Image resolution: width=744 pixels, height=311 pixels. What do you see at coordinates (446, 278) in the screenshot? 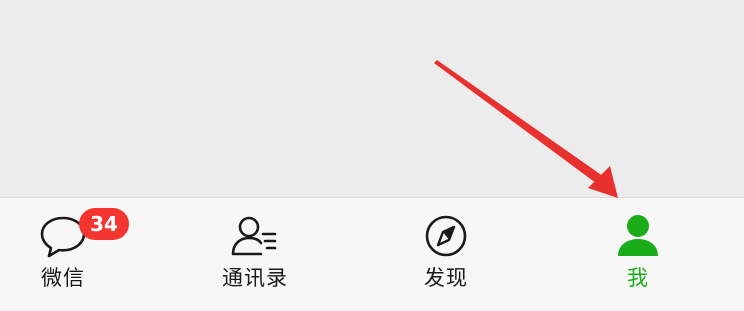
I see `tab-discover-label: 发现` at bounding box center [446, 278].